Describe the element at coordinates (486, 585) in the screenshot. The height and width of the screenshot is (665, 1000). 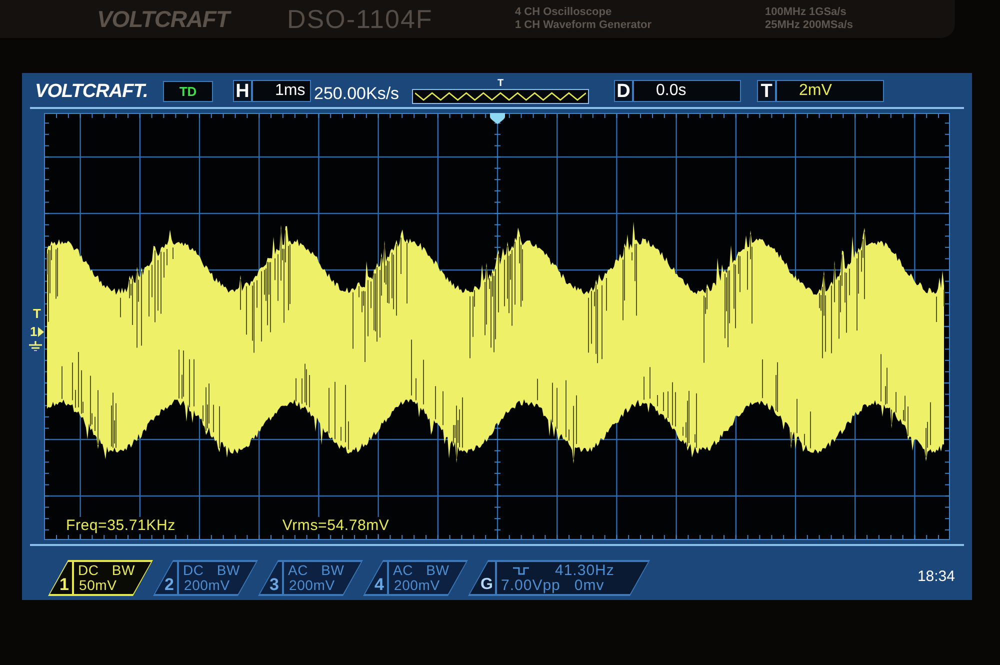
I see `generator-label: G` at that location.